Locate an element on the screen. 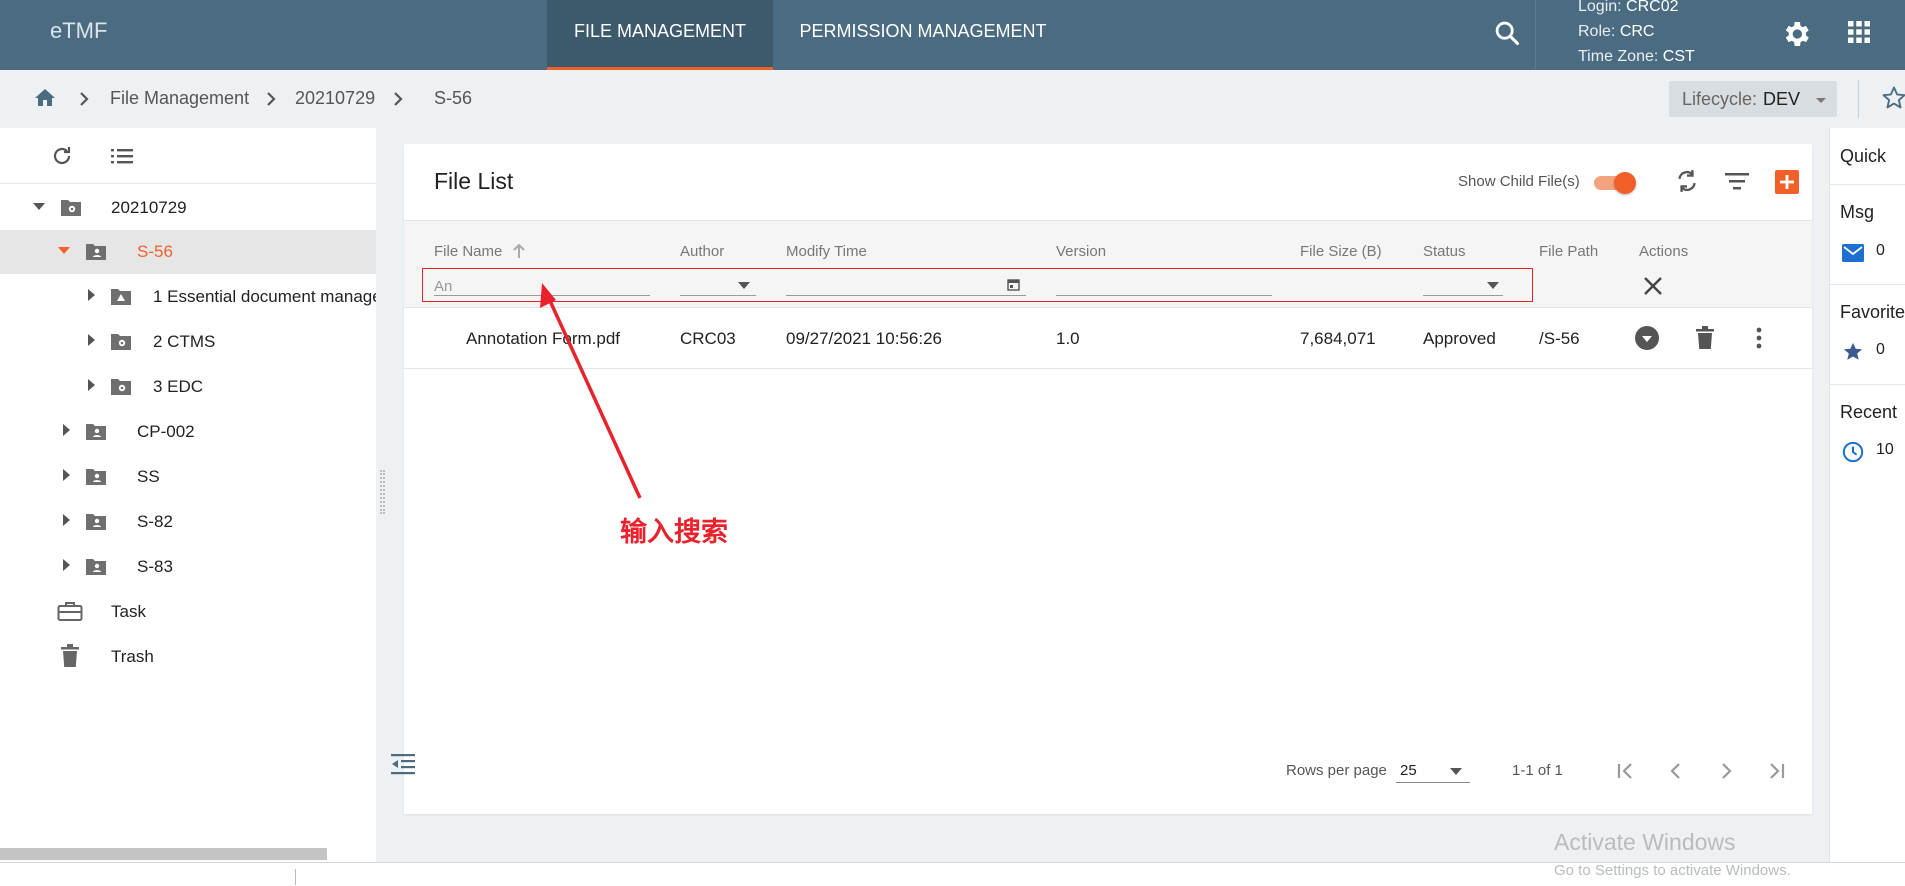 The width and height of the screenshot is (1905, 886). rows-per-page-select: 25 is located at coordinates (1433, 771).